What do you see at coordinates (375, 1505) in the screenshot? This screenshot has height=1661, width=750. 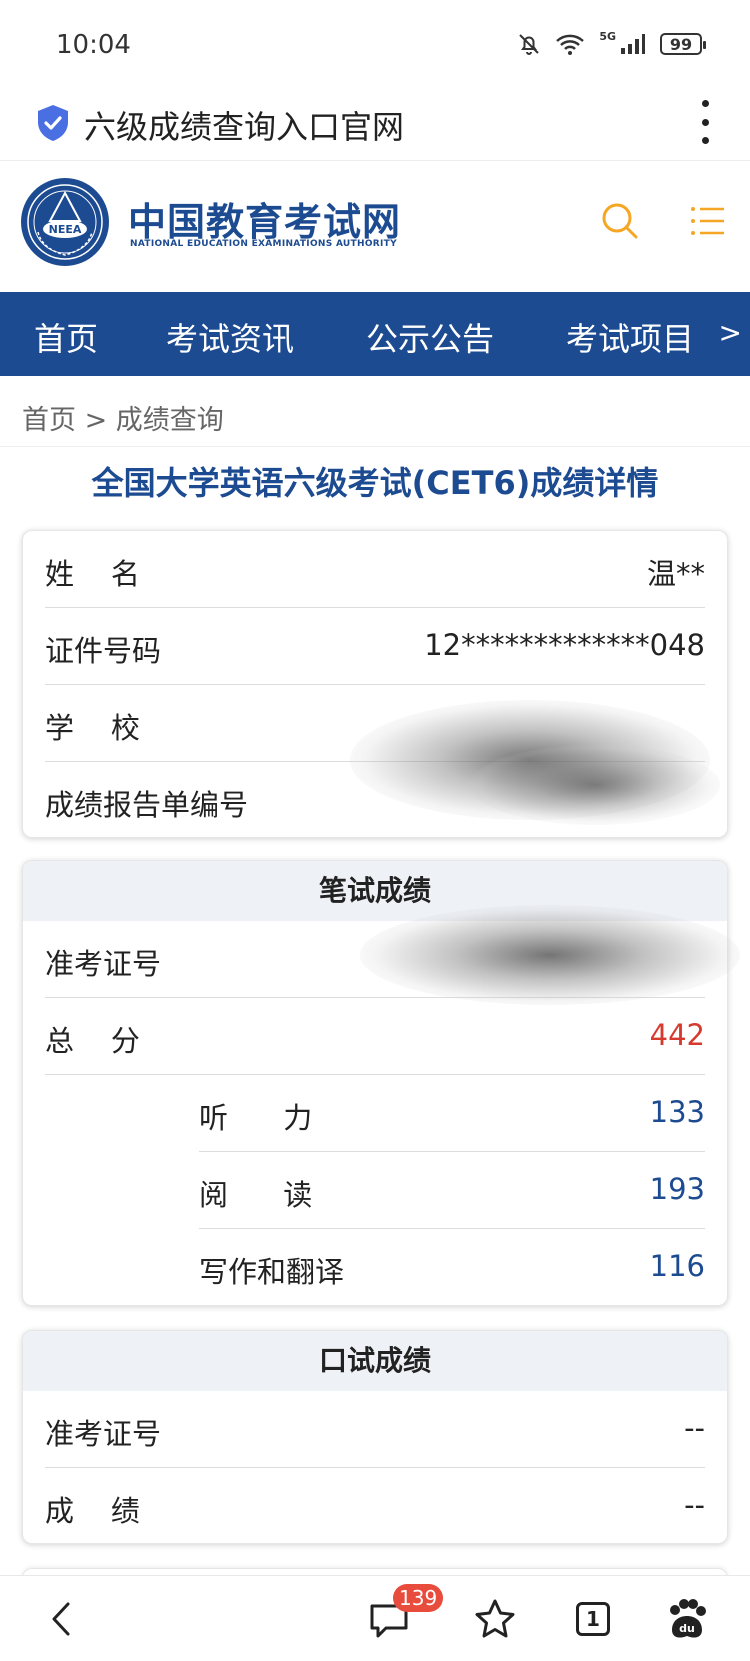 I see `oral-score-row: 成 绩 --` at bounding box center [375, 1505].